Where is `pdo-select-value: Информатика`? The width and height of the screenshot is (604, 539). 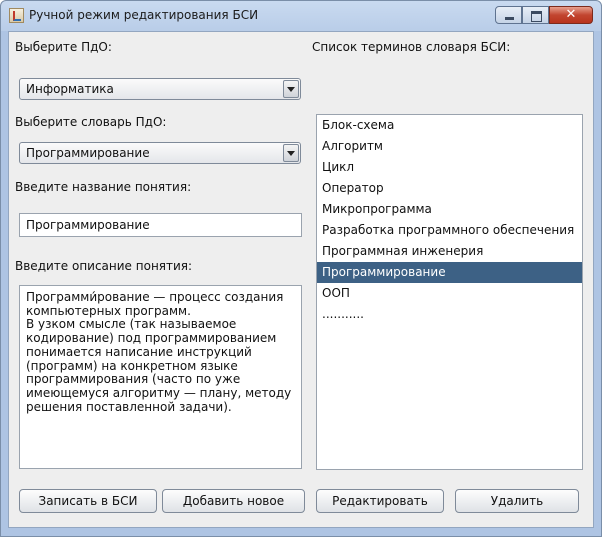
pdo-select-value: Информатика is located at coordinates (70, 89).